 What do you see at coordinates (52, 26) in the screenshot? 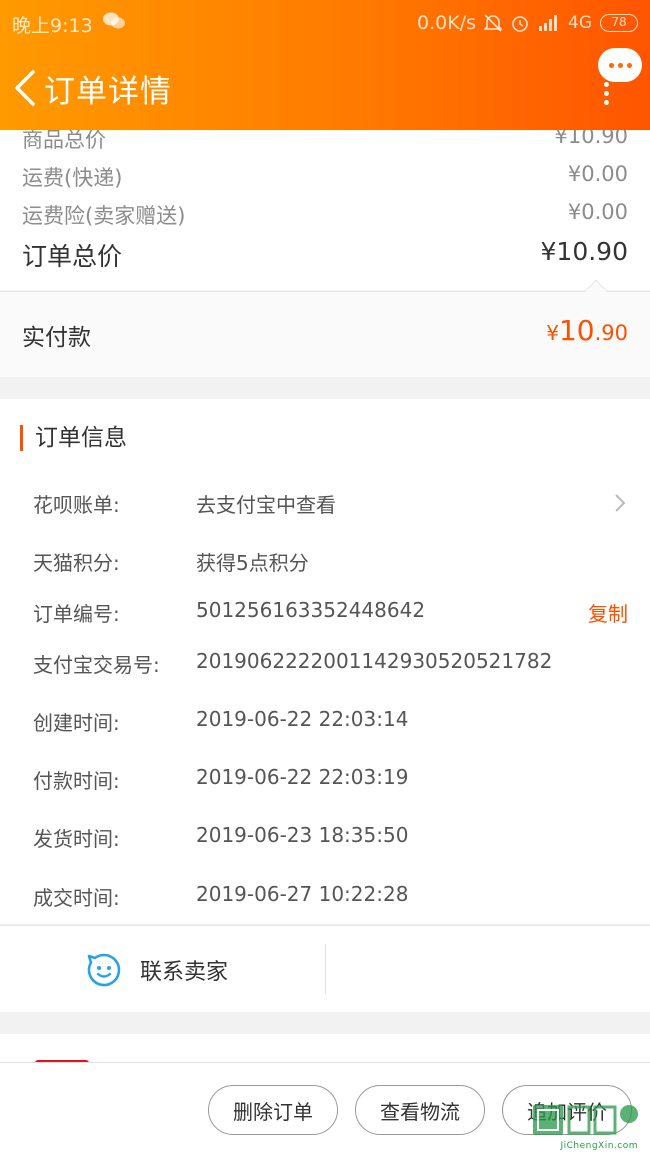
I see `status-time: 晚上9:13` at bounding box center [52, 26].